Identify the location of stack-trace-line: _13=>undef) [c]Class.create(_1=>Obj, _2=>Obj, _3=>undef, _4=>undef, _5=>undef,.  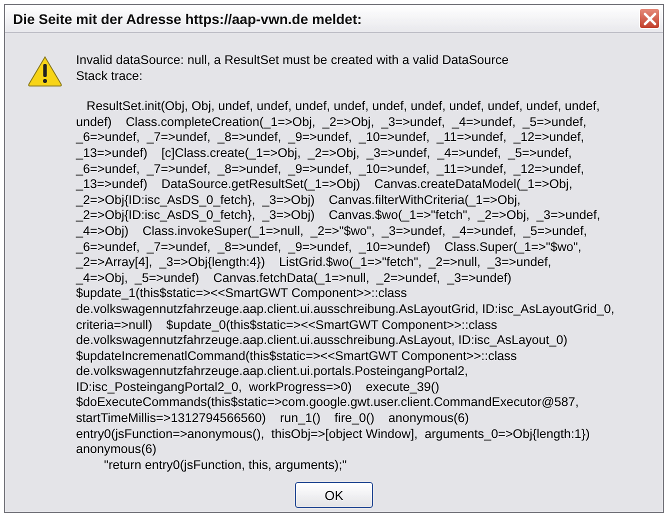
(324, 154).